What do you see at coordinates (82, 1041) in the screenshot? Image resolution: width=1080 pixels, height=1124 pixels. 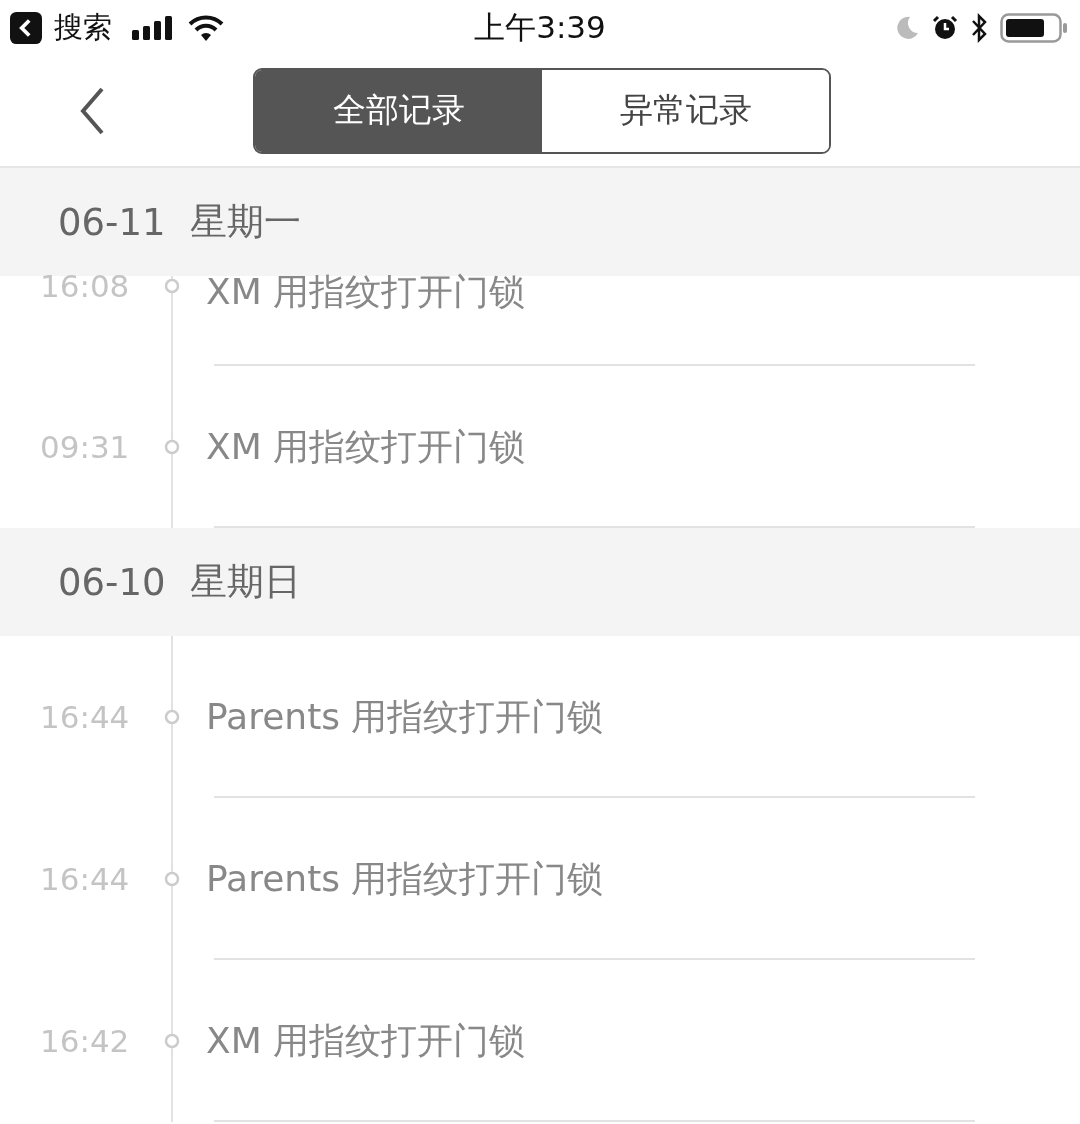 I see `record-time: 16:42` at bounding box center [82, 1041].